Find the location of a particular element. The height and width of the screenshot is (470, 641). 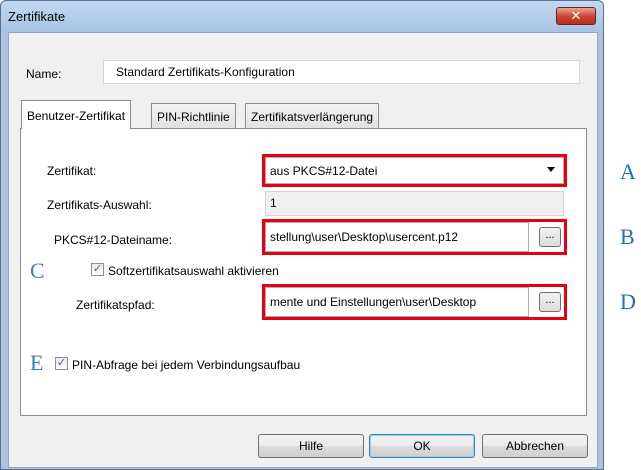

pin-query-checkbox: ✓ is located at coordinates (61, 363).